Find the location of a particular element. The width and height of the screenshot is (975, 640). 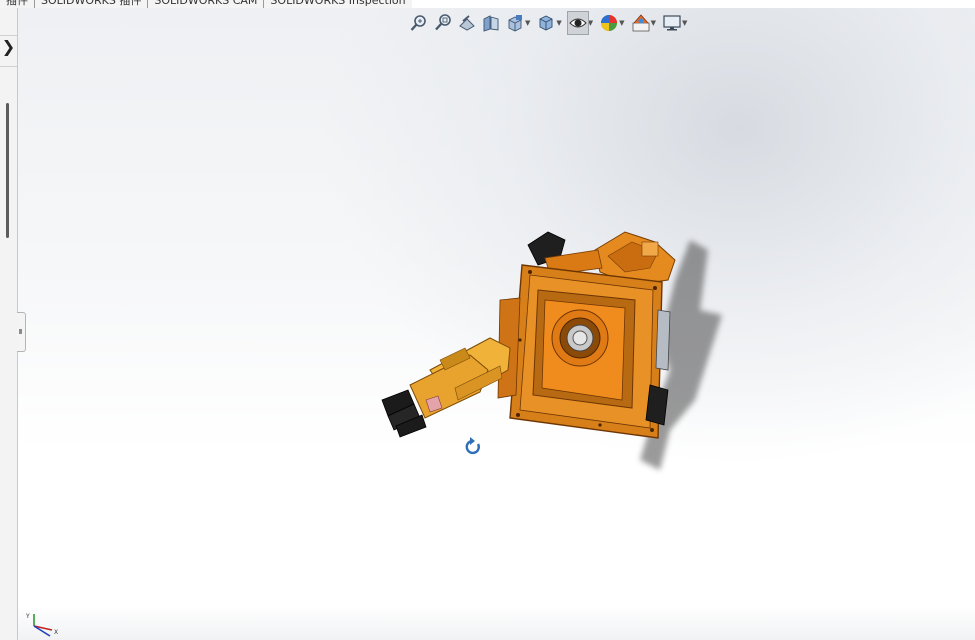

feature-manager-panel: ❯ is located at coordinates (9, 324).